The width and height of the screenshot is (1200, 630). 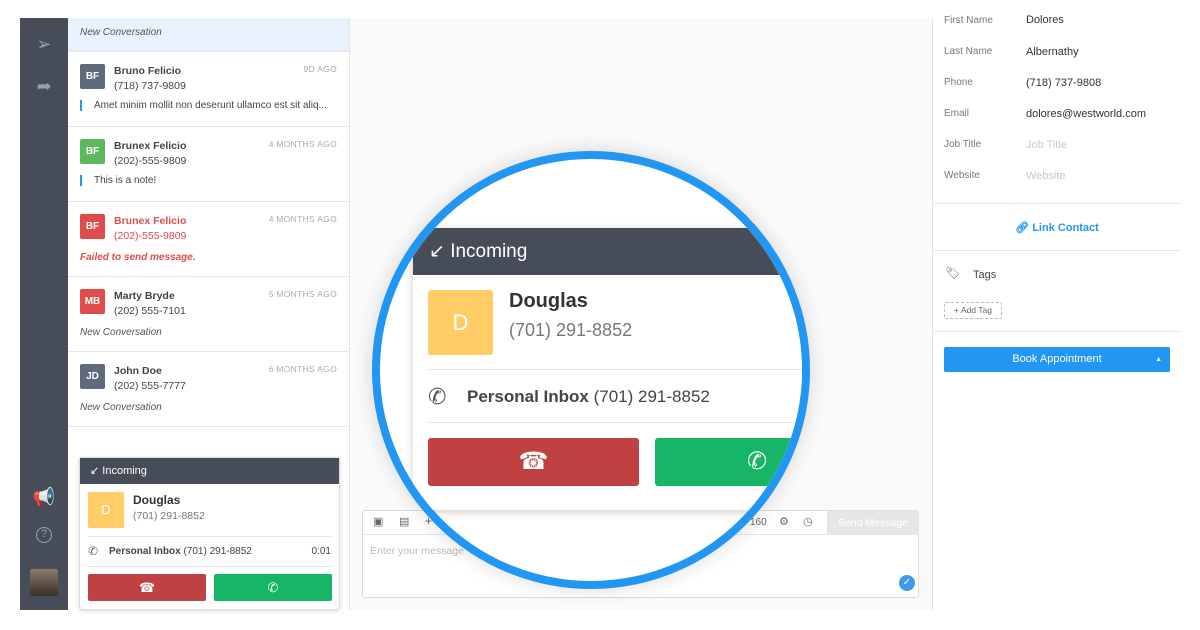 What do you see at coordinates (417, 551) in the screenshot?
I see `message-input: Enter your message` at bounding box center [417, 551].